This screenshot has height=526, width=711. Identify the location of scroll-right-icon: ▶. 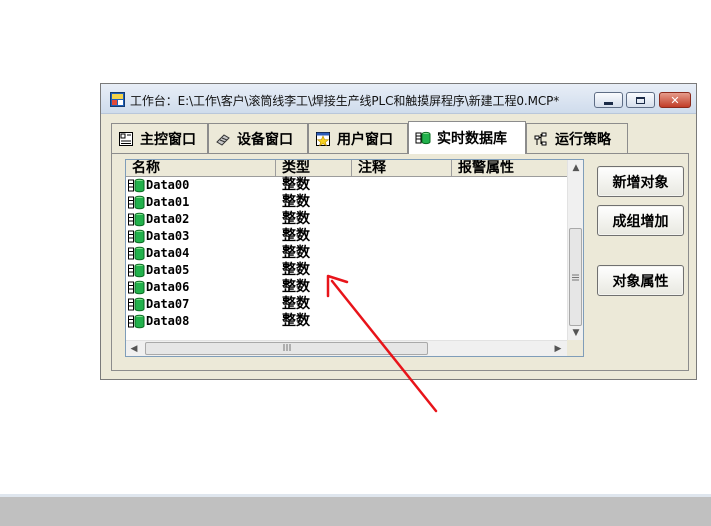
(558, 348).